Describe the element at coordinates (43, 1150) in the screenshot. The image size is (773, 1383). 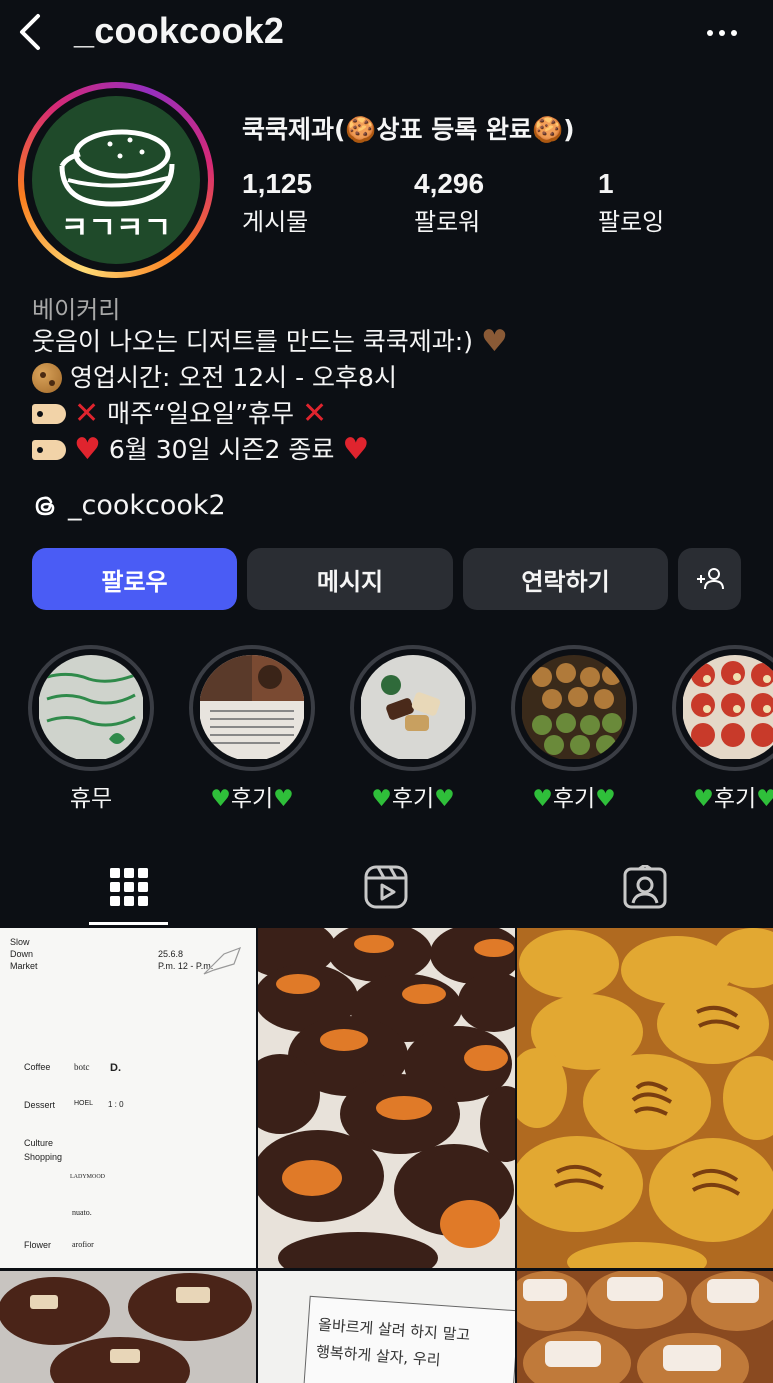
I see `poster-section: Culture Shopping` at that location.